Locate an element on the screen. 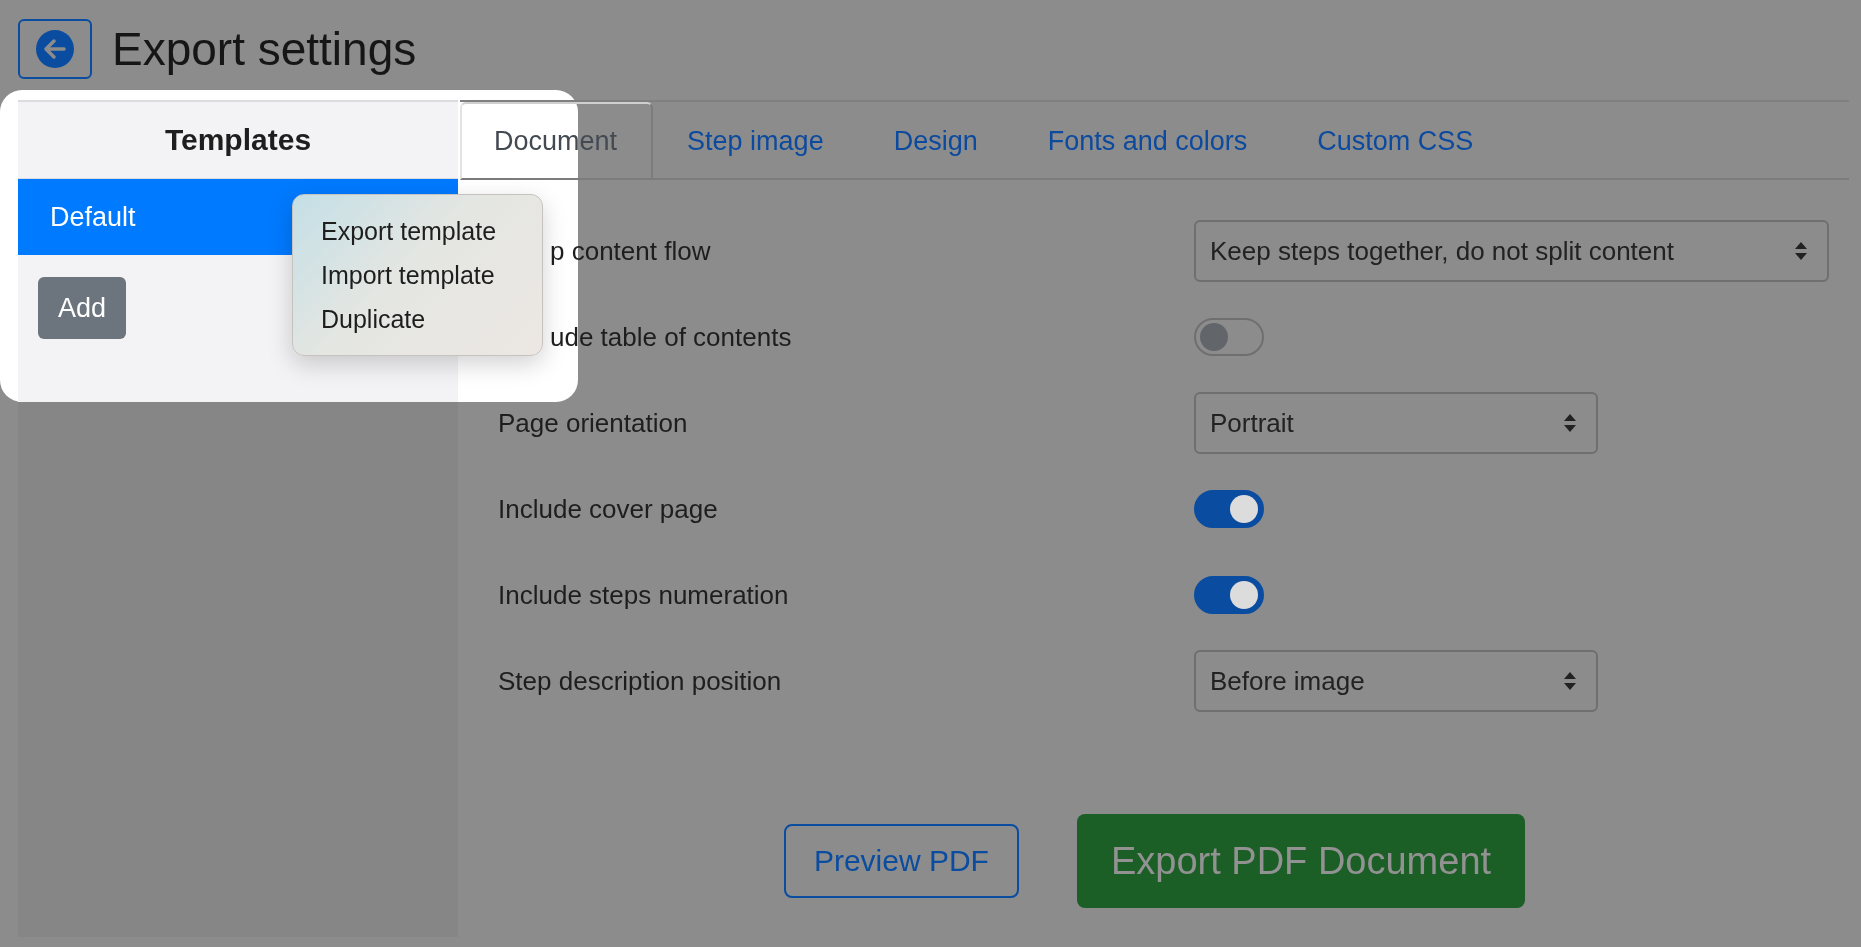  setting-label: Page orientation is located at coordinates (593, 423).